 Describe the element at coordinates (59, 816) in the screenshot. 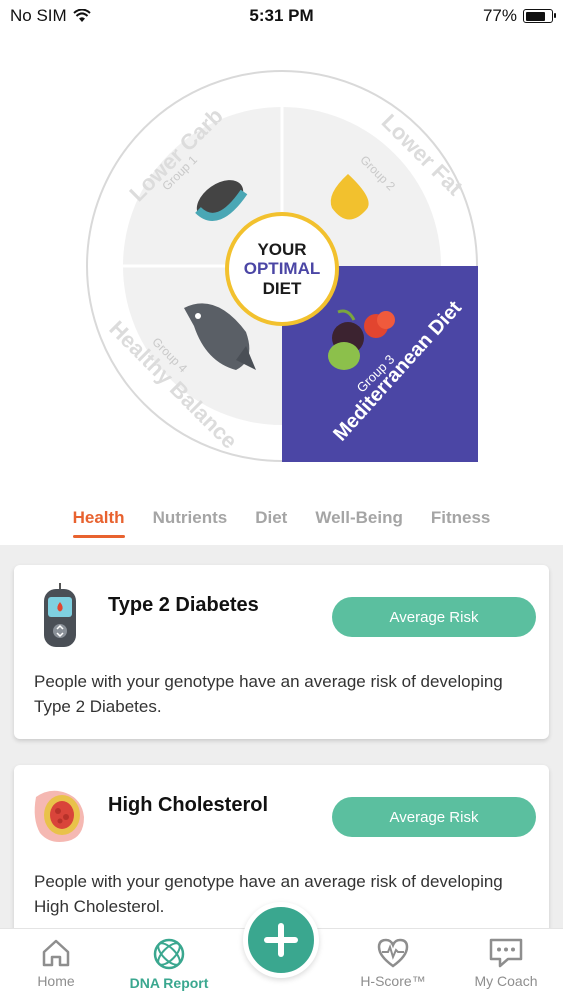

I see `artery-icon` at that location.